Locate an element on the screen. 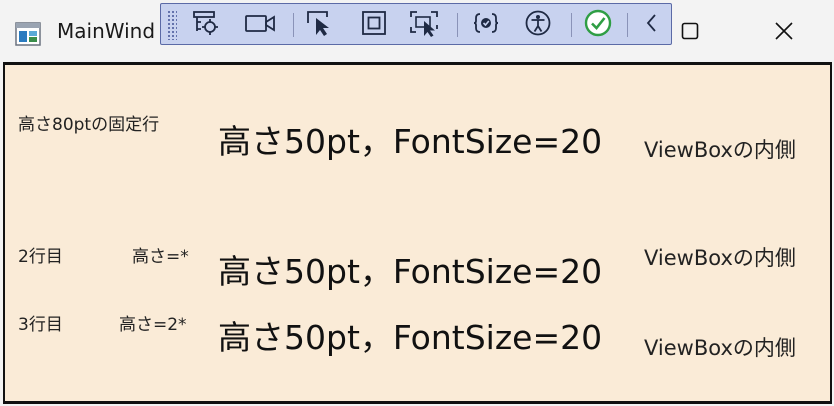 The height and width of the screenshot is (406, 834). collapse-toolbar-button is located at coordinates (652, 25).